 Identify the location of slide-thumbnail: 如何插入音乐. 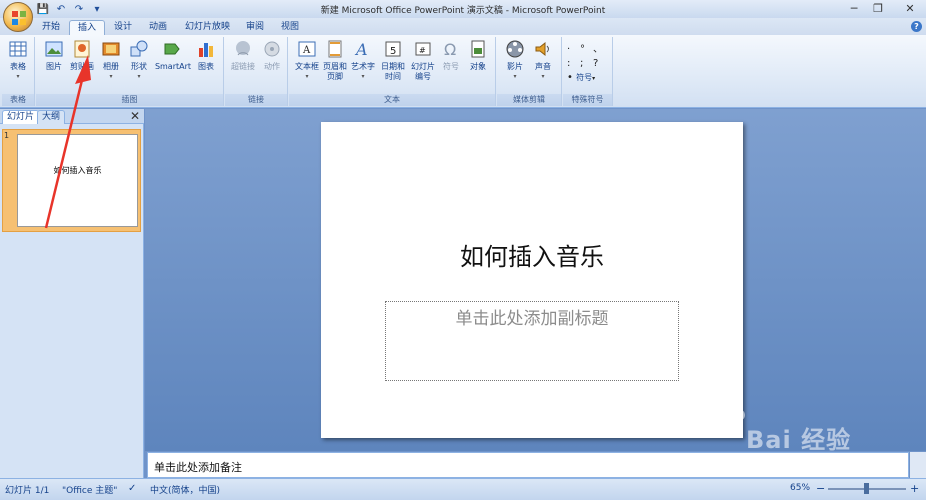
(77, 180).